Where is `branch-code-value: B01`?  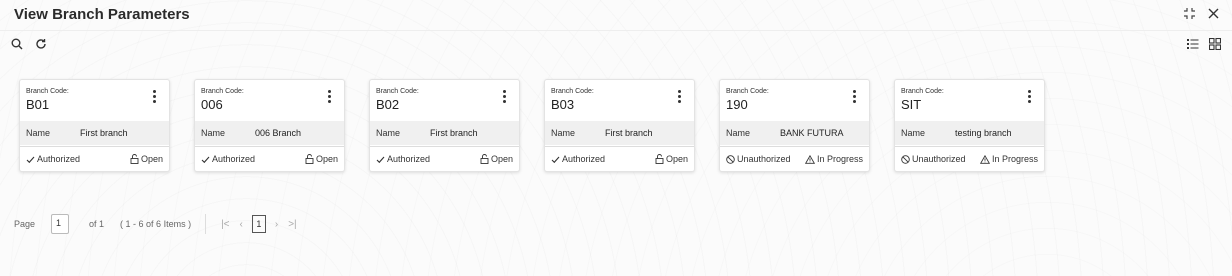
branch-code-value: B01 is located at coordinates (38, 104).